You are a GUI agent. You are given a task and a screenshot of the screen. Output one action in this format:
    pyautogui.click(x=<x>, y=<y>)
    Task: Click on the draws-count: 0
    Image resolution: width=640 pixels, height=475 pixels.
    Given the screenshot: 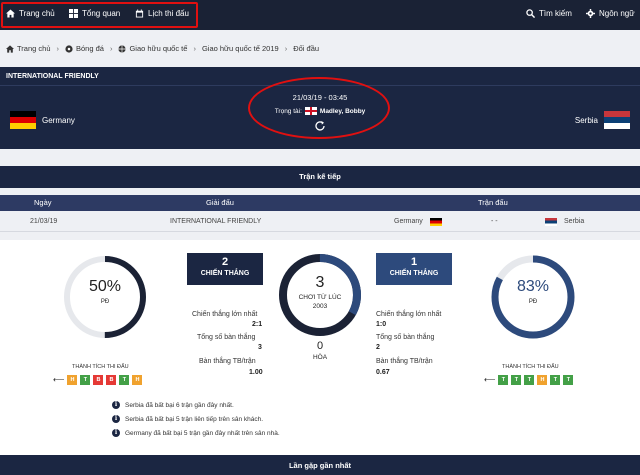 What is the action you would take?
    pyautogui.click(x=320, y=346)
    